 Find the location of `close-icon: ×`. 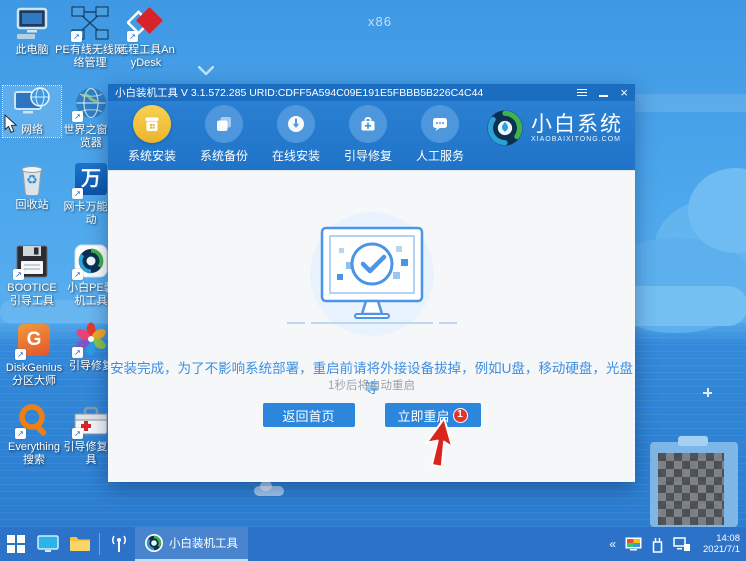

close-icon: × is located at coordinates (624, 92).